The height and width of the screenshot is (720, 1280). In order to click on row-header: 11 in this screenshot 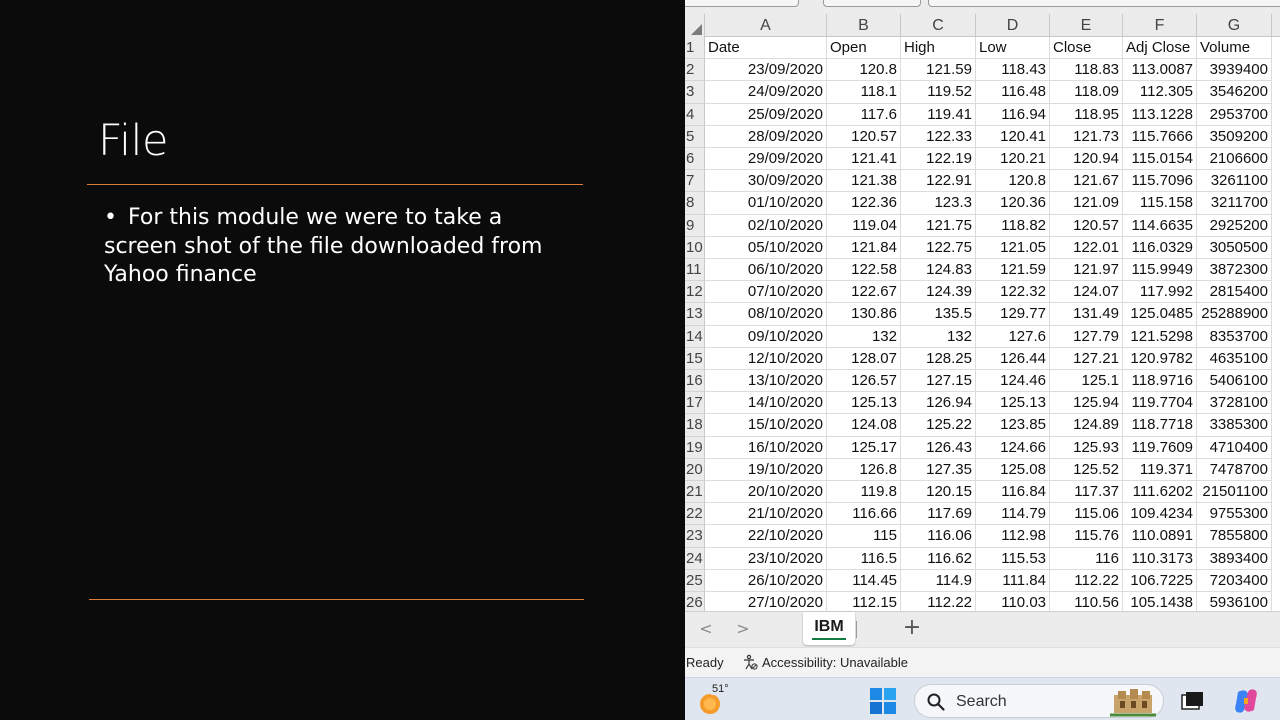, I will do `click(695, 270)`.